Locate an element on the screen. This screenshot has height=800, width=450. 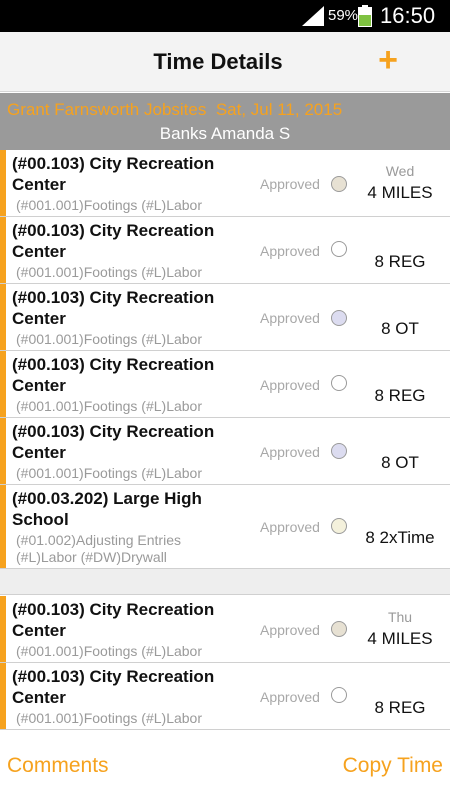
signal-icon is located at coordinates (313, 16).